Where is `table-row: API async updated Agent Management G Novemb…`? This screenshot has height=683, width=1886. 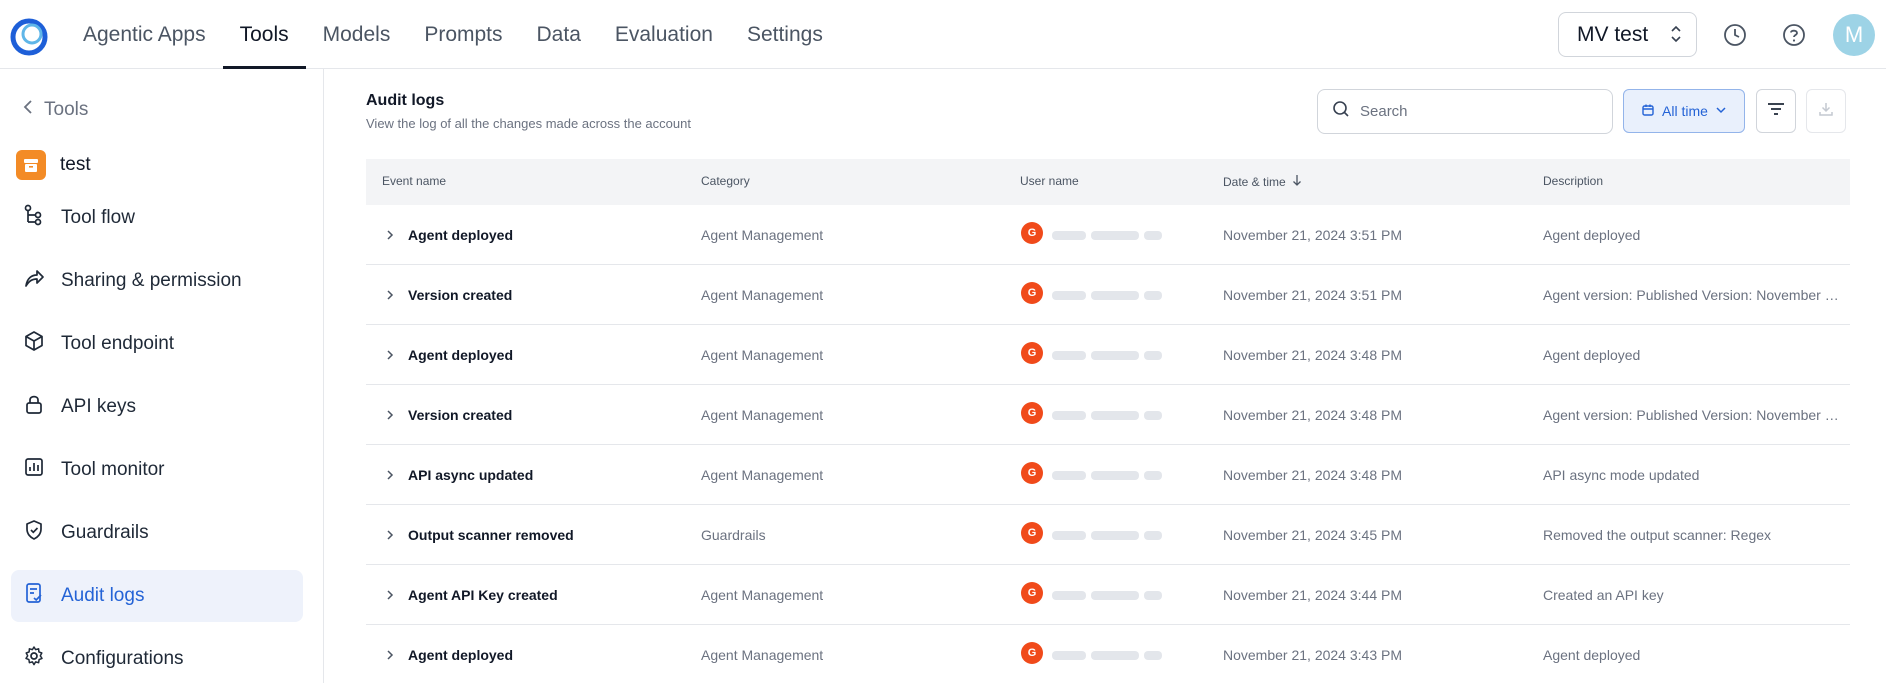
table-row: API async updated Agent Management G Novemb… is located at coordinates (1108, 475).